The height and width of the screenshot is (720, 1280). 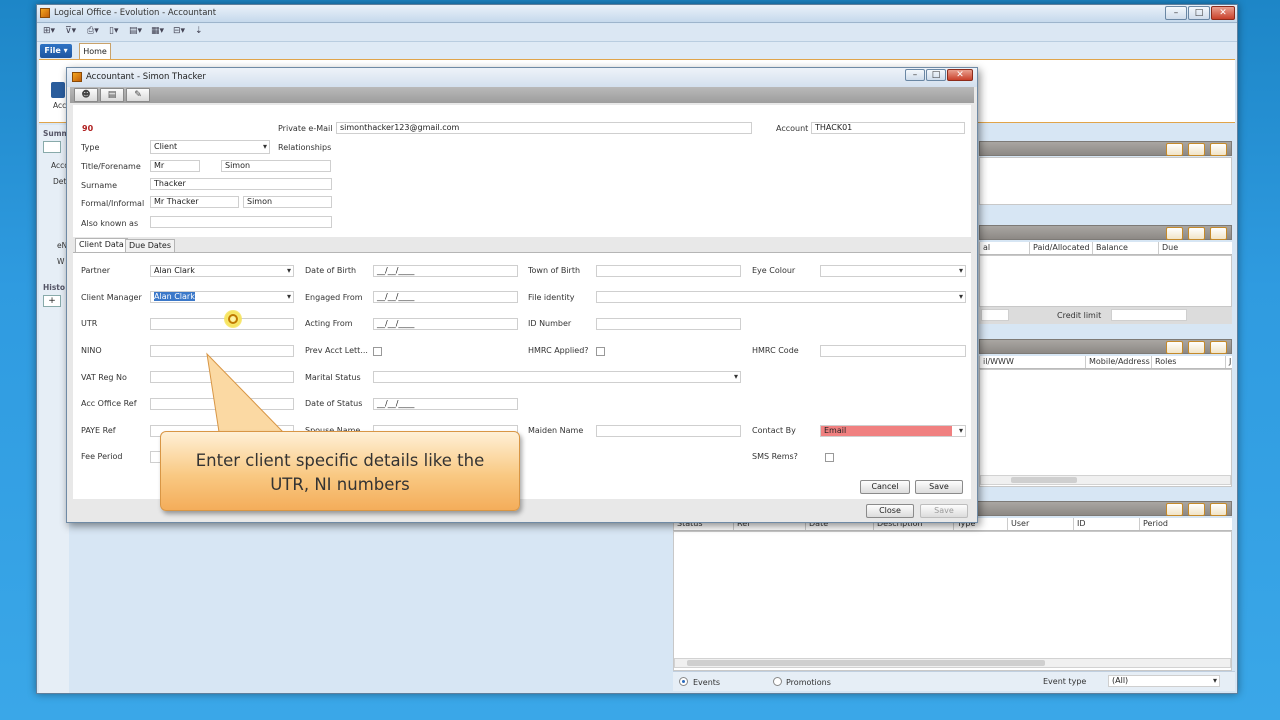 I want to click on id-number-field, so click(x=668, y=324).